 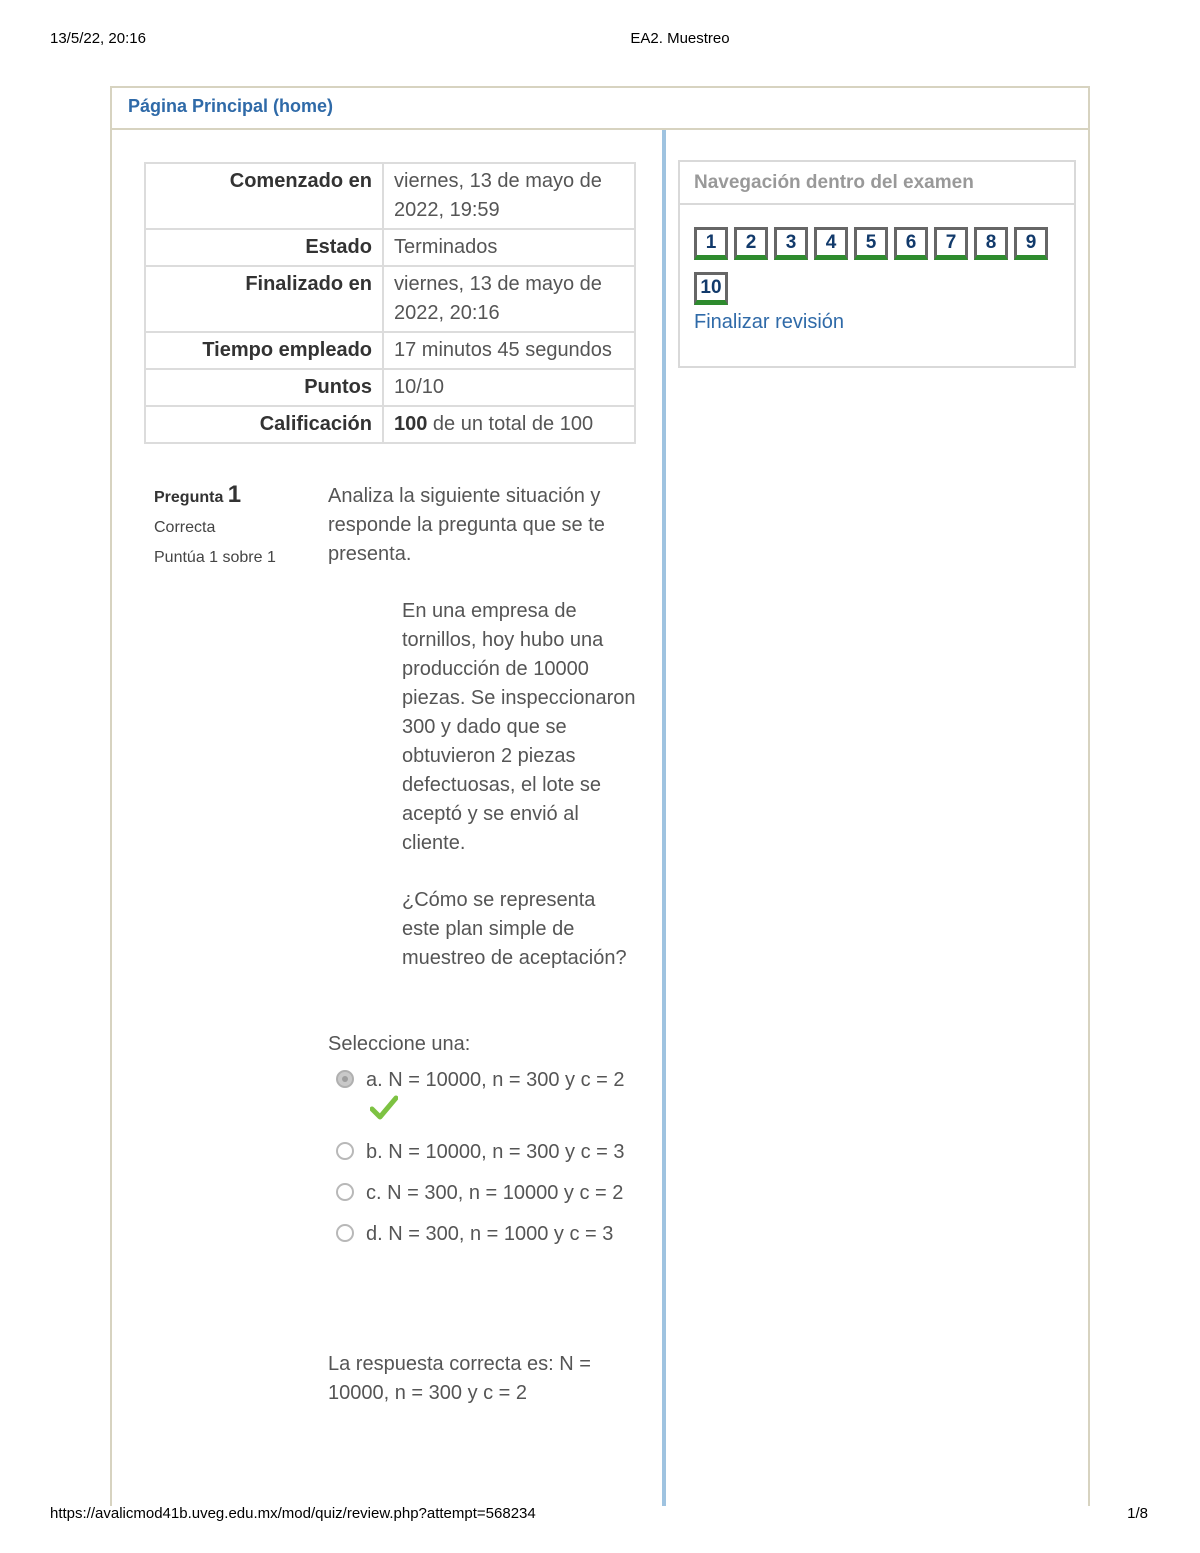 I want to click on question-nav-button-8: 8, so click(x=991, y=243).